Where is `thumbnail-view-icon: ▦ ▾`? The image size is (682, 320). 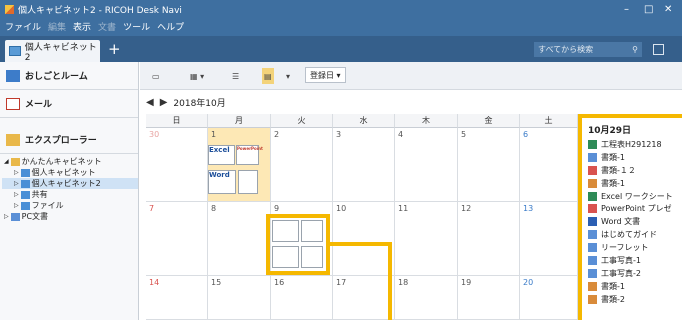 thumbnail-view-icon: ▦ ▾ is located at coordinates (197, 76).